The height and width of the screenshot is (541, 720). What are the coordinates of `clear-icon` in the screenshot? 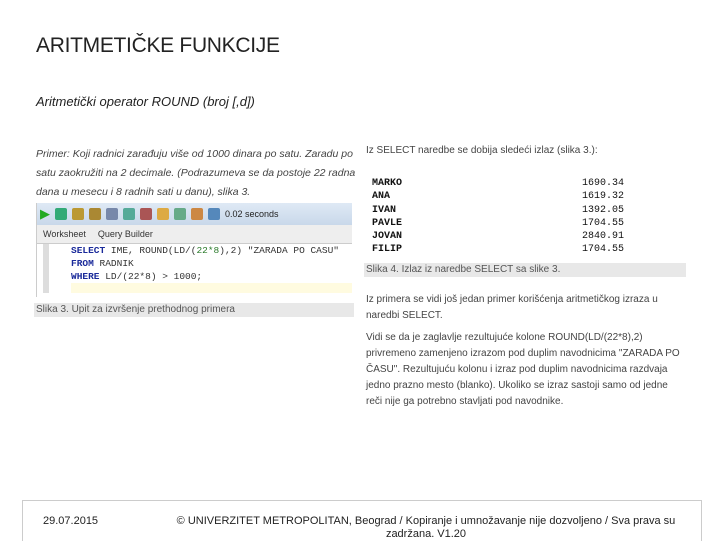 It's located at (146, 214).